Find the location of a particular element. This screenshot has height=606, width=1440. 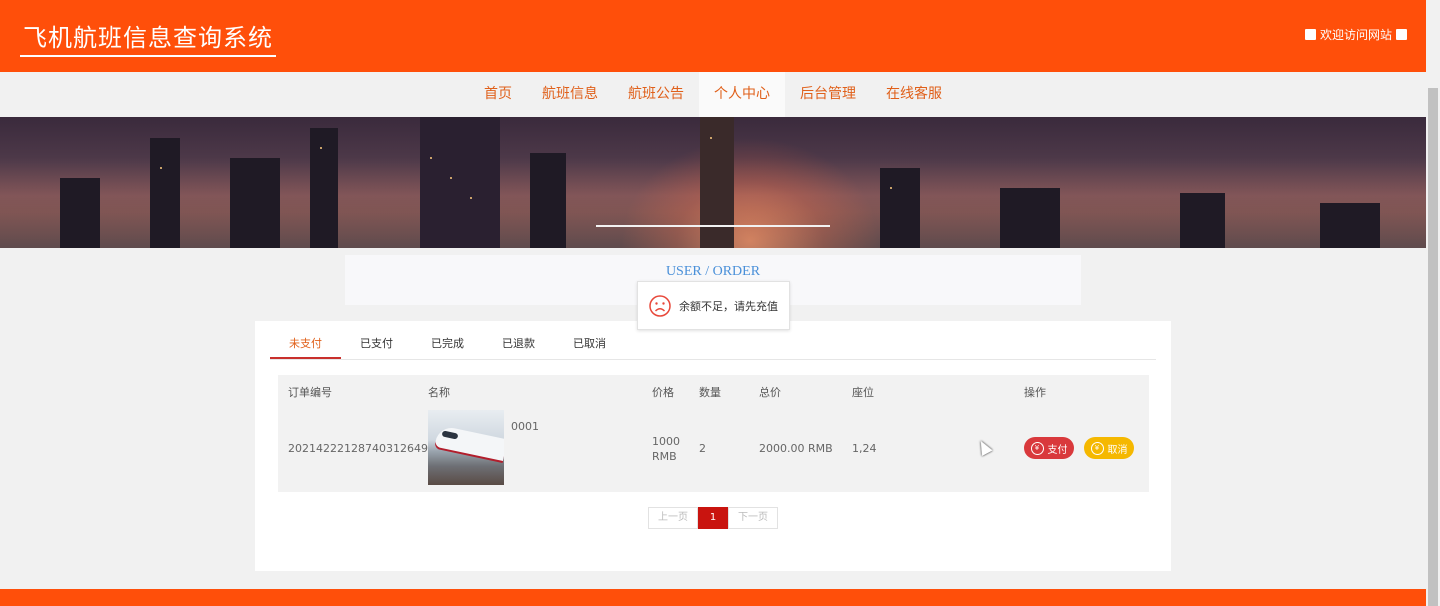

tab-paid: 已支付 is located at coordinates (376, 345).